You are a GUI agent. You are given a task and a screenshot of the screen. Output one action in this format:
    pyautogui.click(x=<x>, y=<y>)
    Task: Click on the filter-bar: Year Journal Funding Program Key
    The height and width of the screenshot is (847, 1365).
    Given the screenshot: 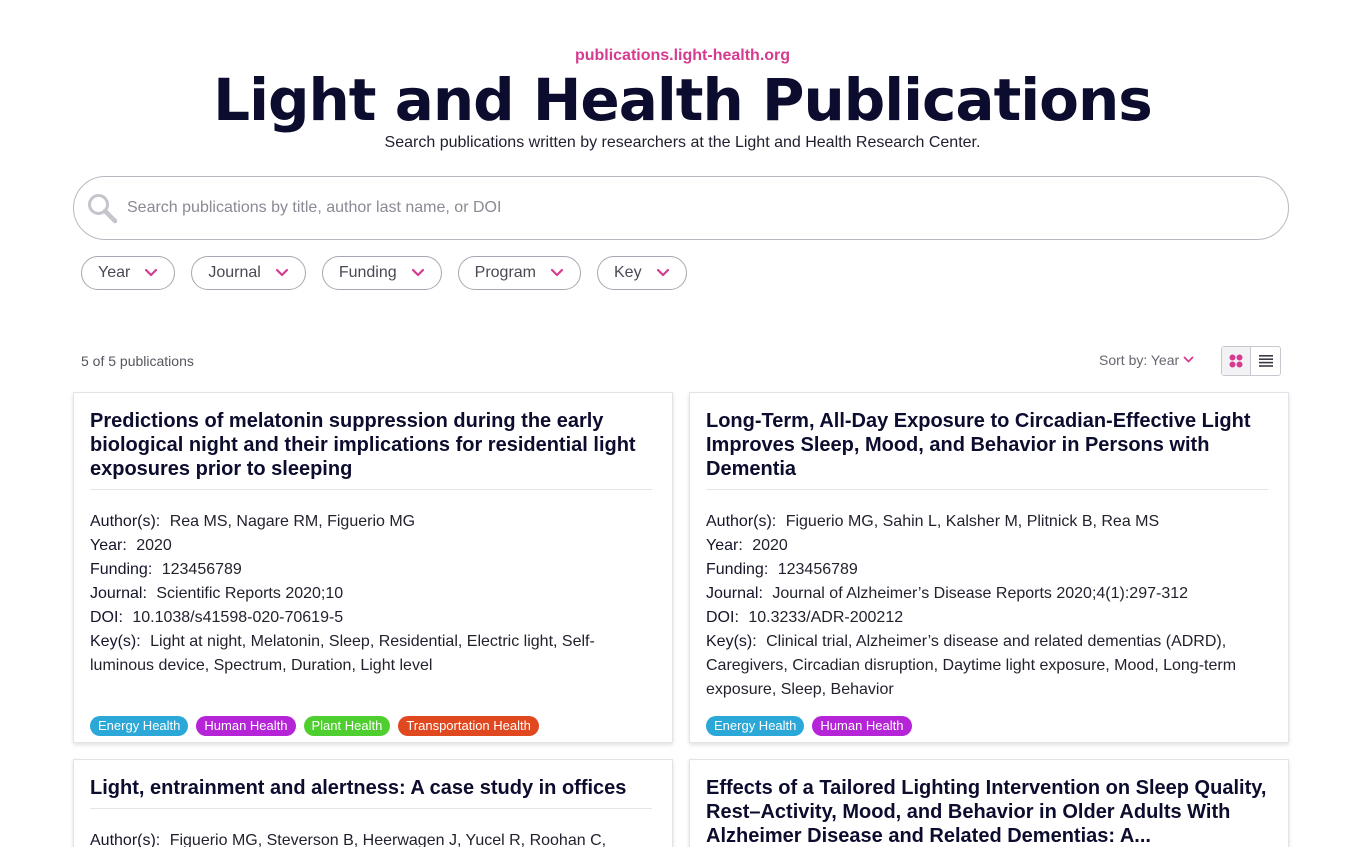 What is the action you would take?
    pyautogui.click(x=384, y=273)
    